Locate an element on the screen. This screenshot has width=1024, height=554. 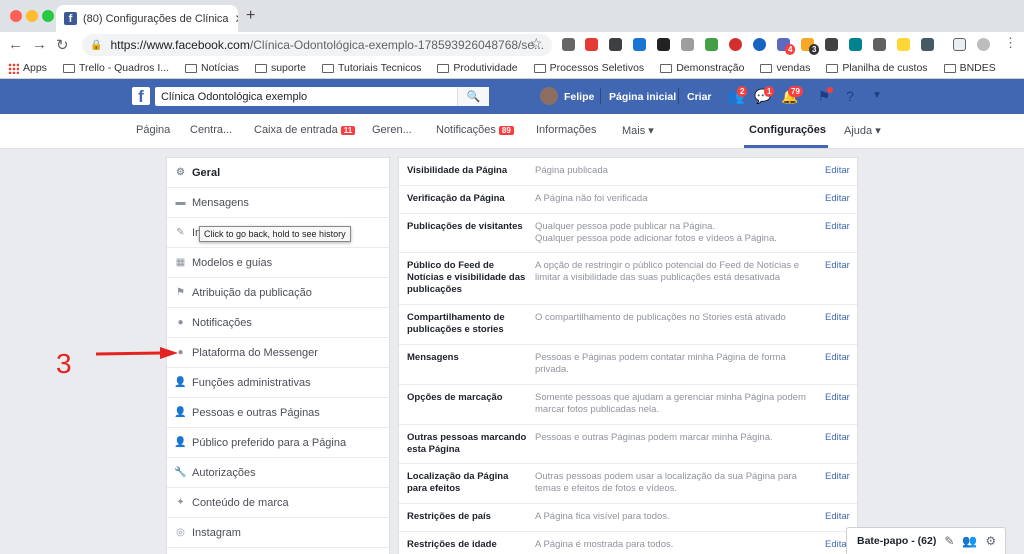
reload-icon: ↻ is located at coordinates (62, 45).